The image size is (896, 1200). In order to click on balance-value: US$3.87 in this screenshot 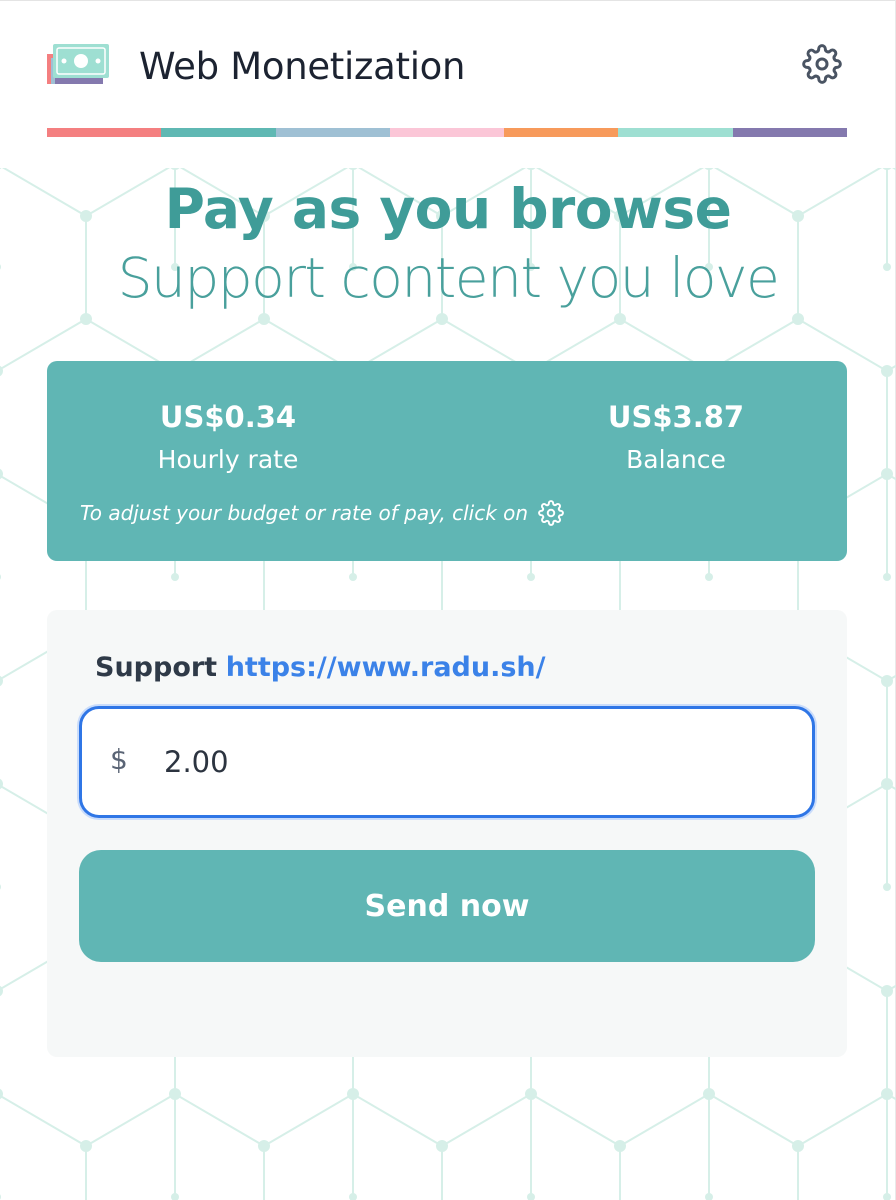, I will do `click(676, 417)`.